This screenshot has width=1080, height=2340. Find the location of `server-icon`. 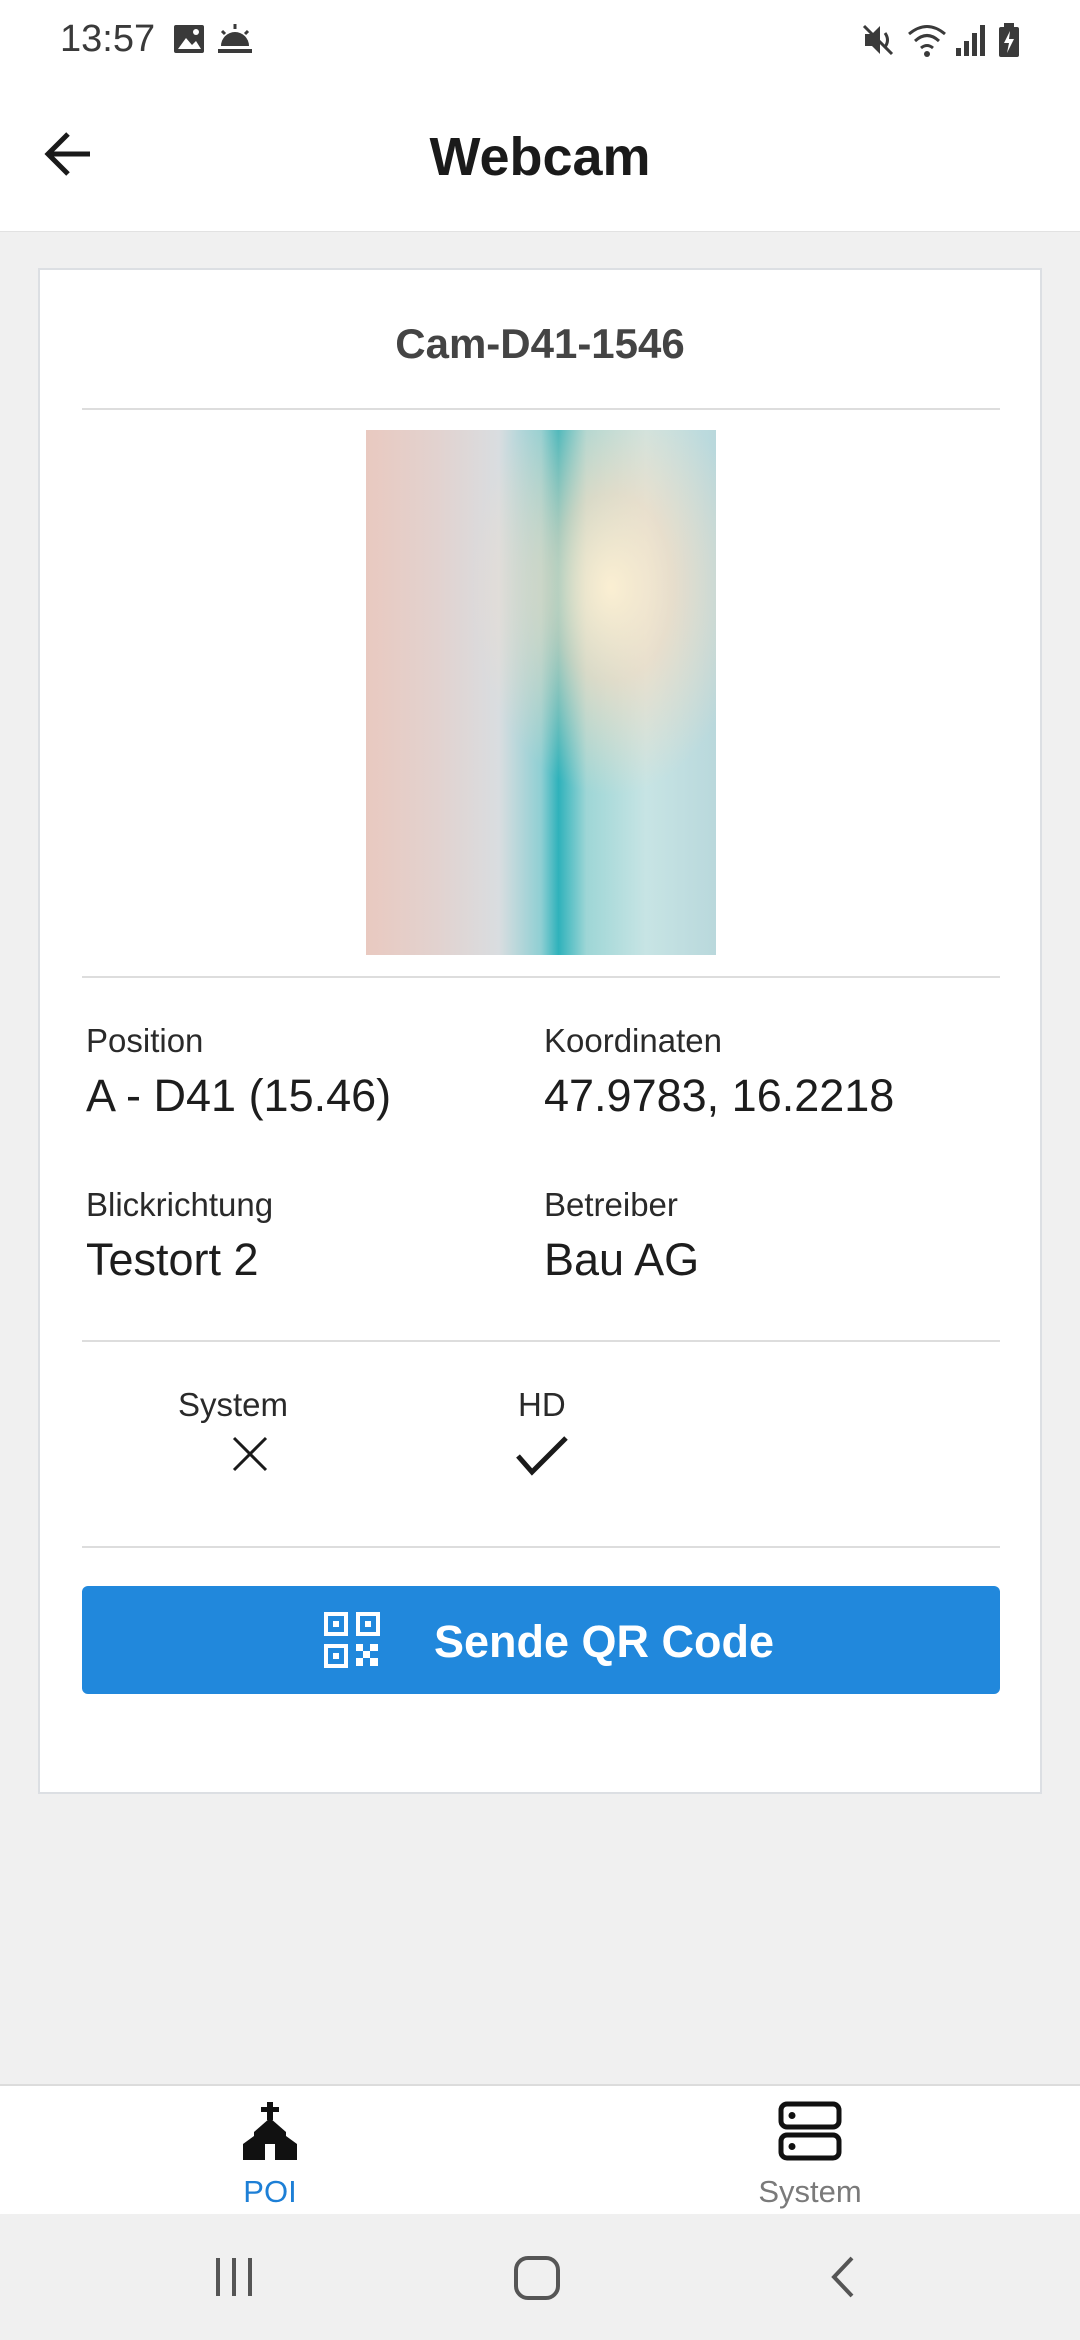

server-icon is located at coordinates (810, 2133).